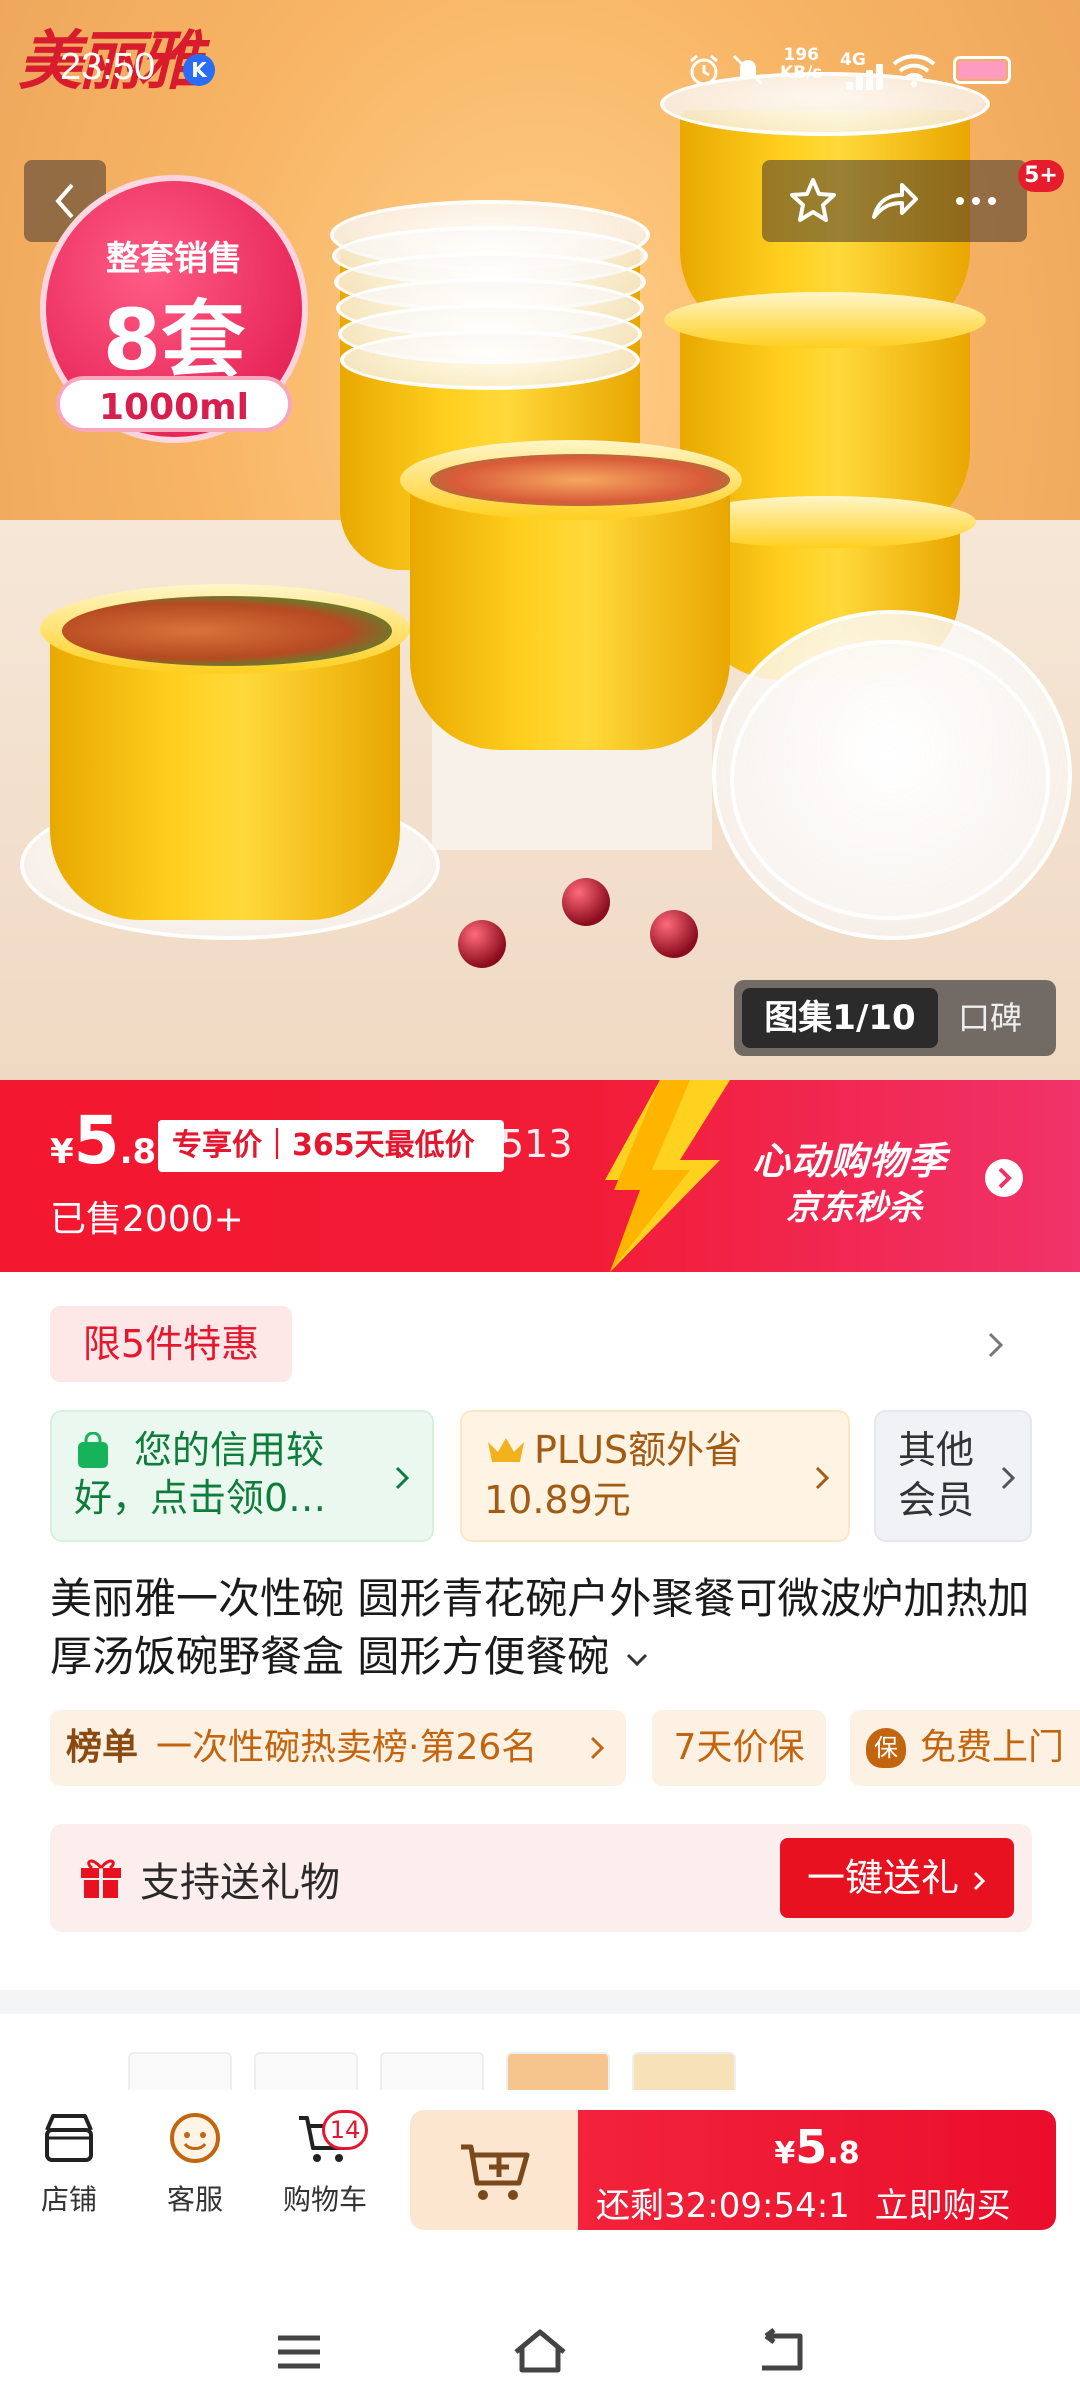 The width and height of the screenshot is (1080, 2400). Describe the element at coordinates (840, 1018) in the screenshot. I see `gallery-tab: 图集1/10` at that location.